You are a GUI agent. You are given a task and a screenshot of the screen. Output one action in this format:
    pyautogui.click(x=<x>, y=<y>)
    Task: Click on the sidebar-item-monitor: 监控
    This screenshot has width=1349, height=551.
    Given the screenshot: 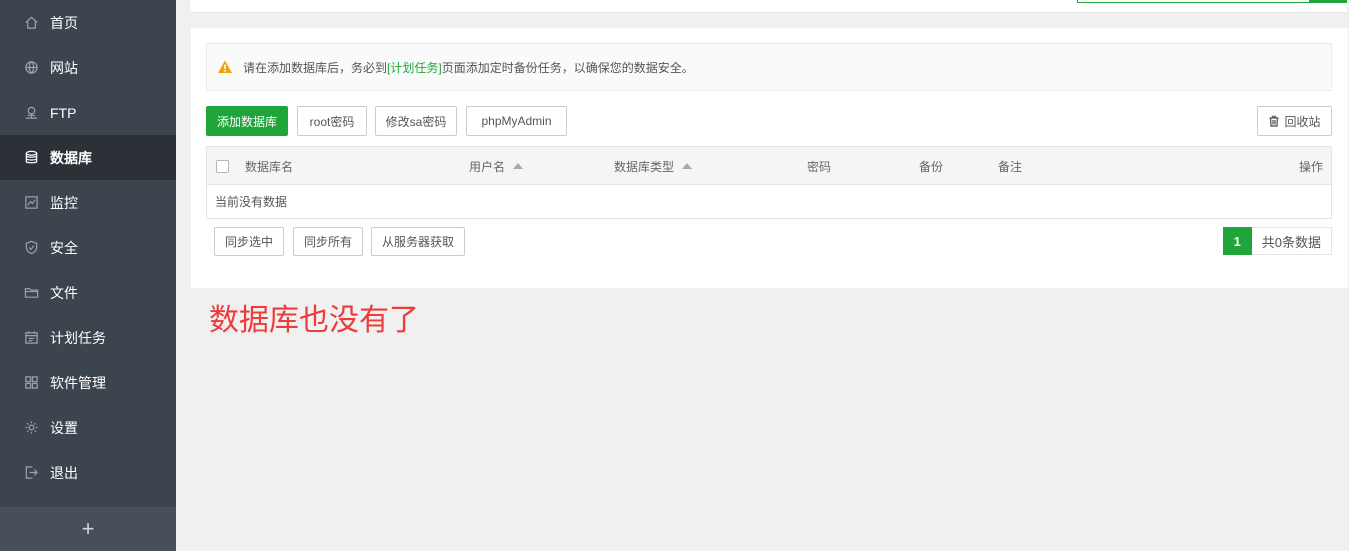 What is the action you would take?
    pyautogui.click(x=88, y=202)
    